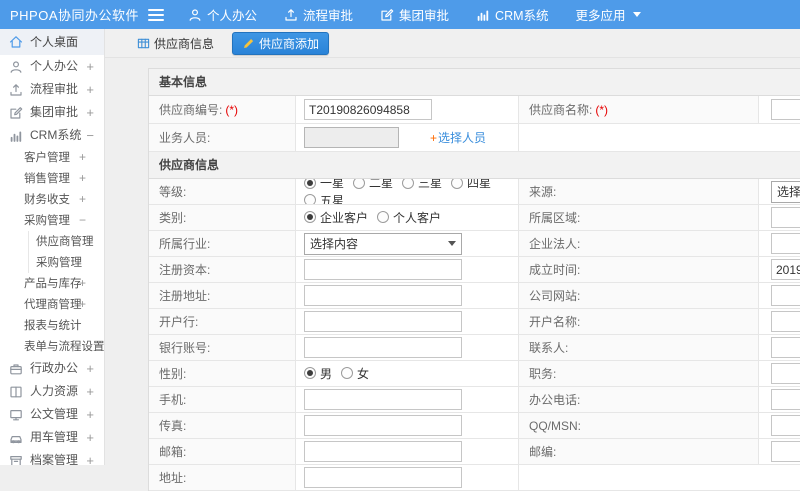 The width and height of the screenshot is (800, 491). I want to click on topnav-item-personal-office: 个人办公, so click(222, 14).